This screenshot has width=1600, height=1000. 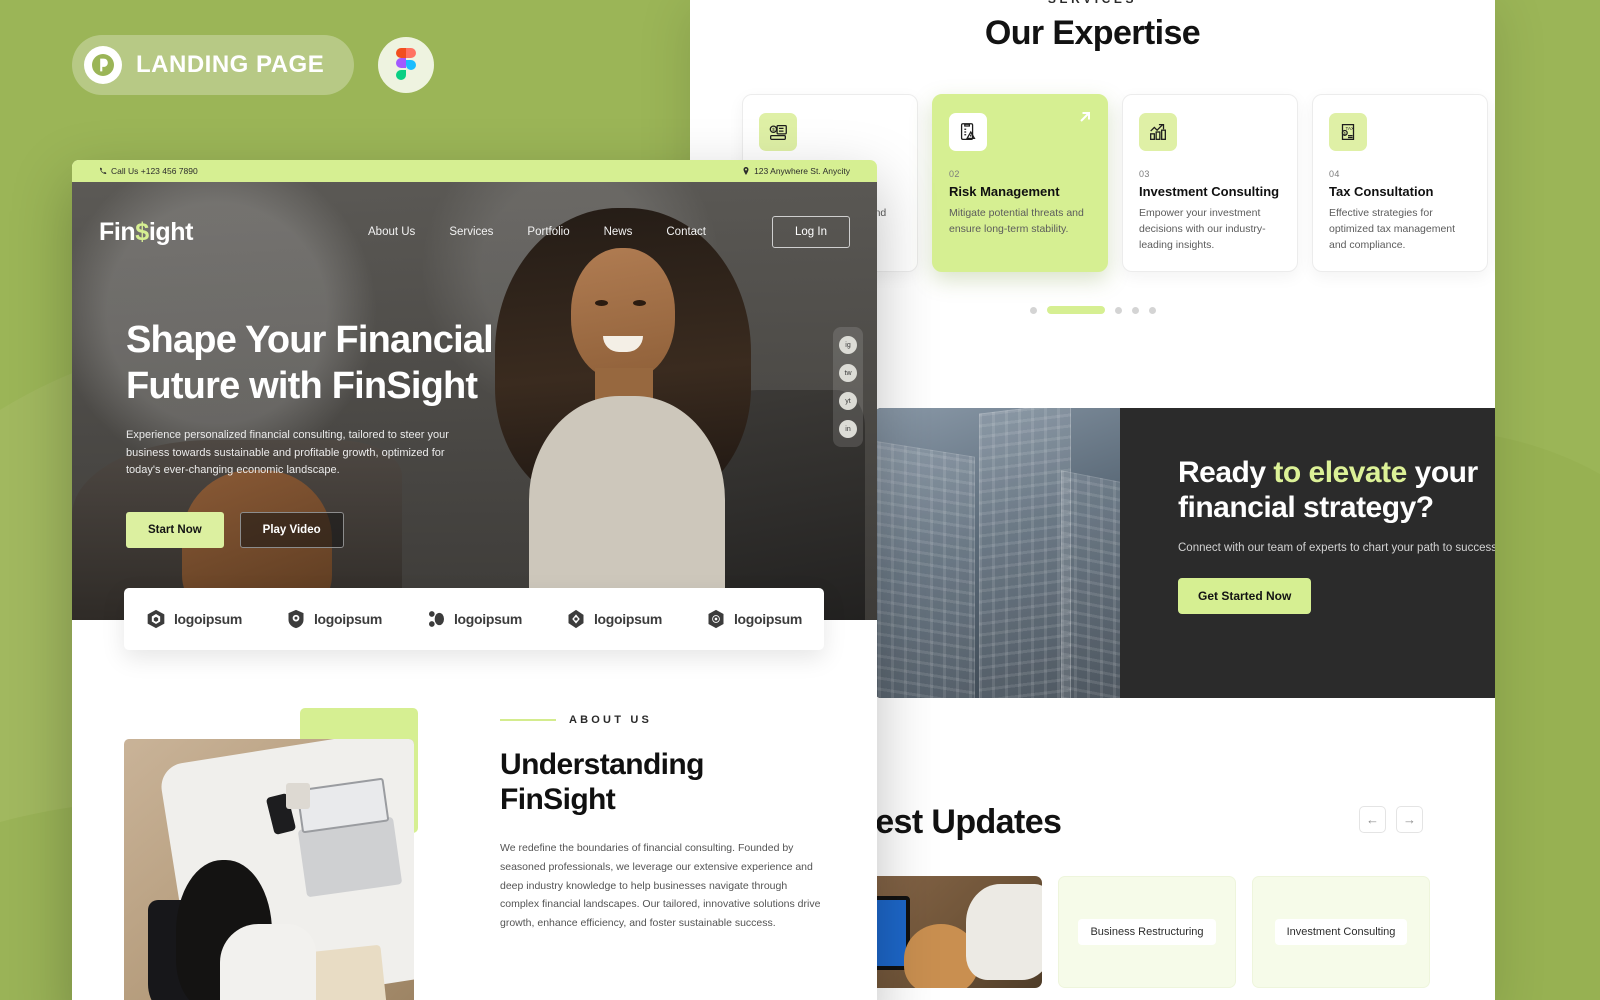 What do you see at coordinates (811, 232) in the screenshot?
I see `login-button: Log In` at bounding box center [811, 232].